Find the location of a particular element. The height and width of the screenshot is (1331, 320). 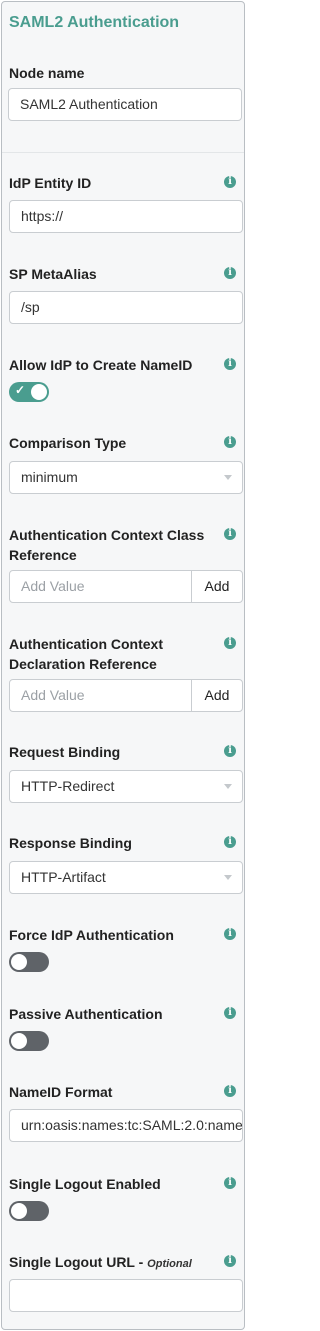

response-binding-value: HTTP-Artifact is located at coordinates (63, 877).